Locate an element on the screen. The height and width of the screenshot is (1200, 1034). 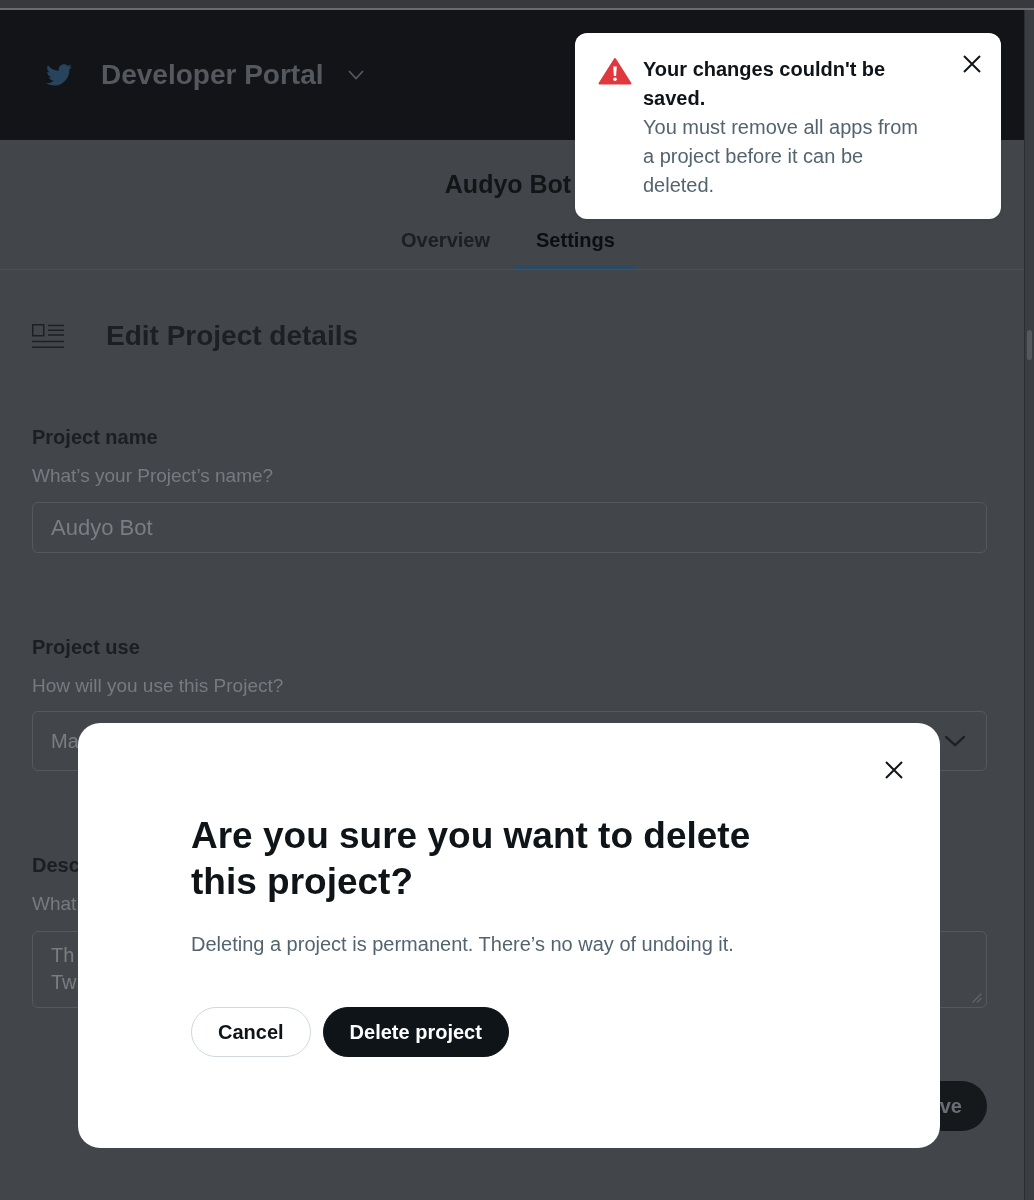
dialog-message: Deleting a project is permanent. There’s no way of undoing it. is located at coordinates (462, 944).